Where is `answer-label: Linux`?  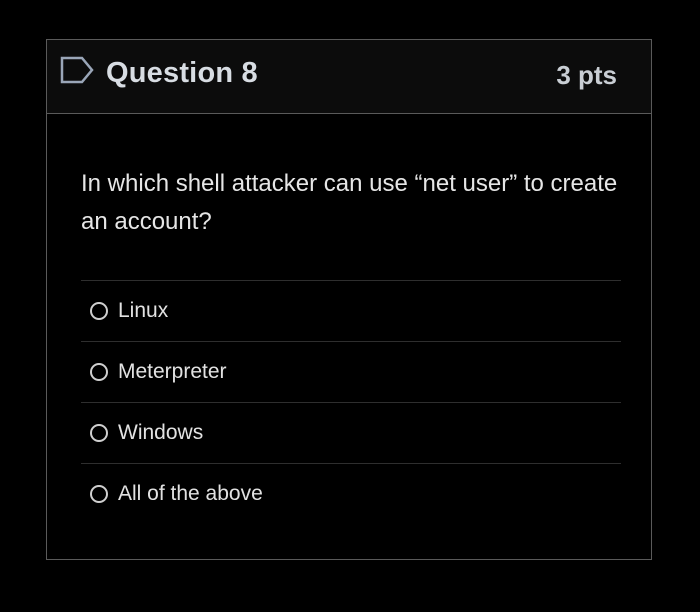 answer-label: Linux is located at coordinates (143, 310).